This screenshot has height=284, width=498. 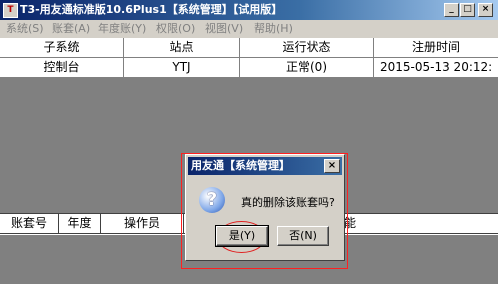 I want to click on table-header-row: 子系统 站点 运行状态 注册时间, so click(x=249, y=48).